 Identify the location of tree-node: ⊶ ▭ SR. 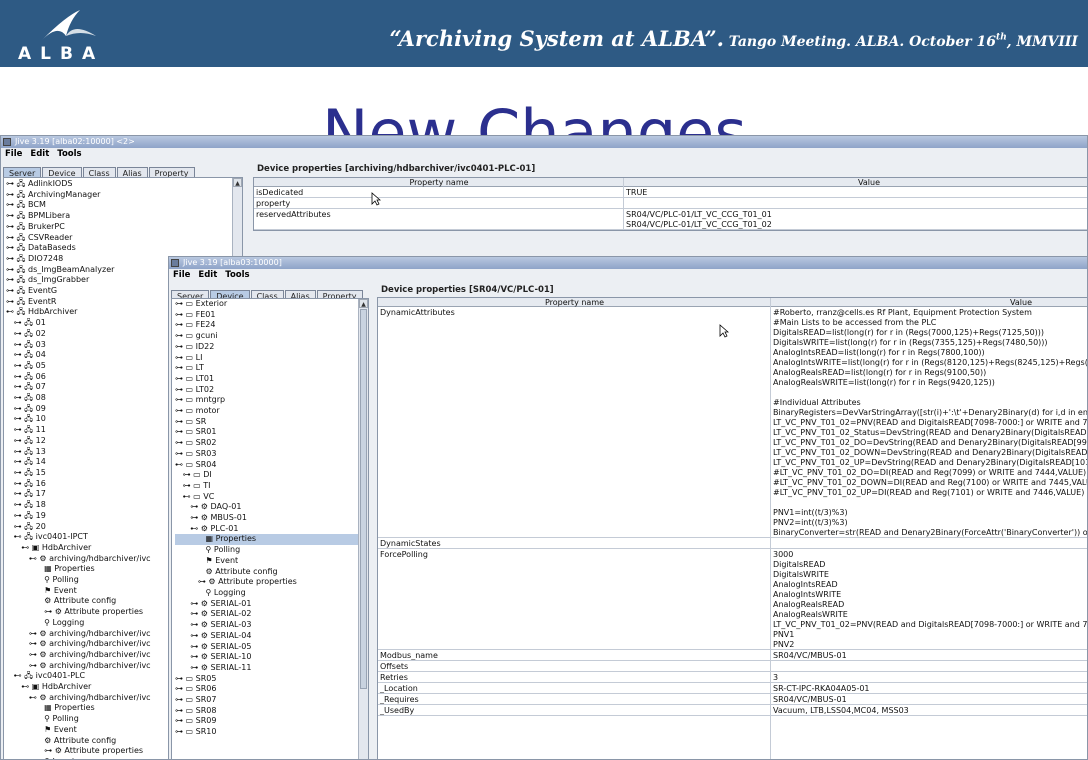
(271, 422).